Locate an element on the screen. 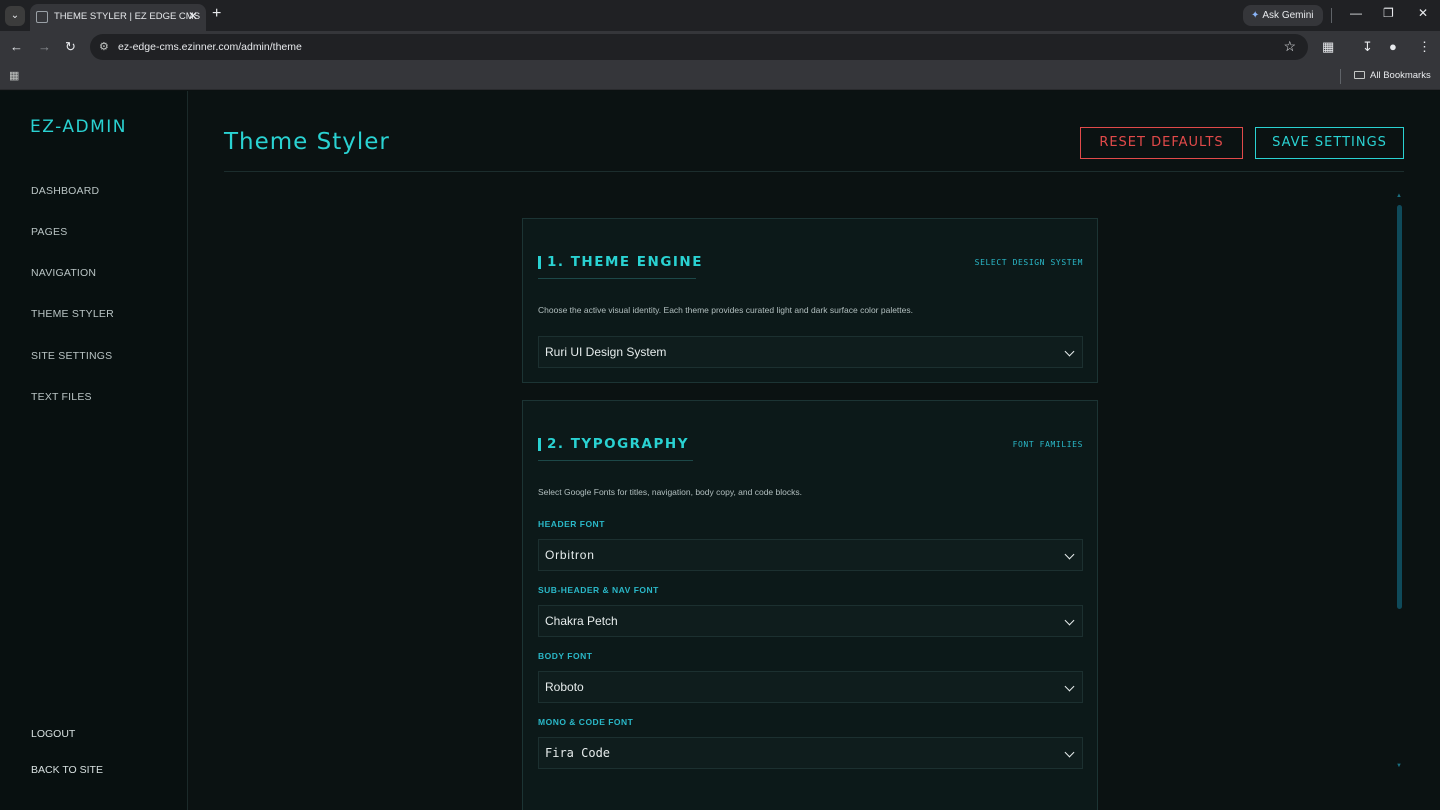 Image resolution: width=1440 pixels, height=810 pixels. subheader-font-select: Chakra Petch is located at coordinates (810, 621).